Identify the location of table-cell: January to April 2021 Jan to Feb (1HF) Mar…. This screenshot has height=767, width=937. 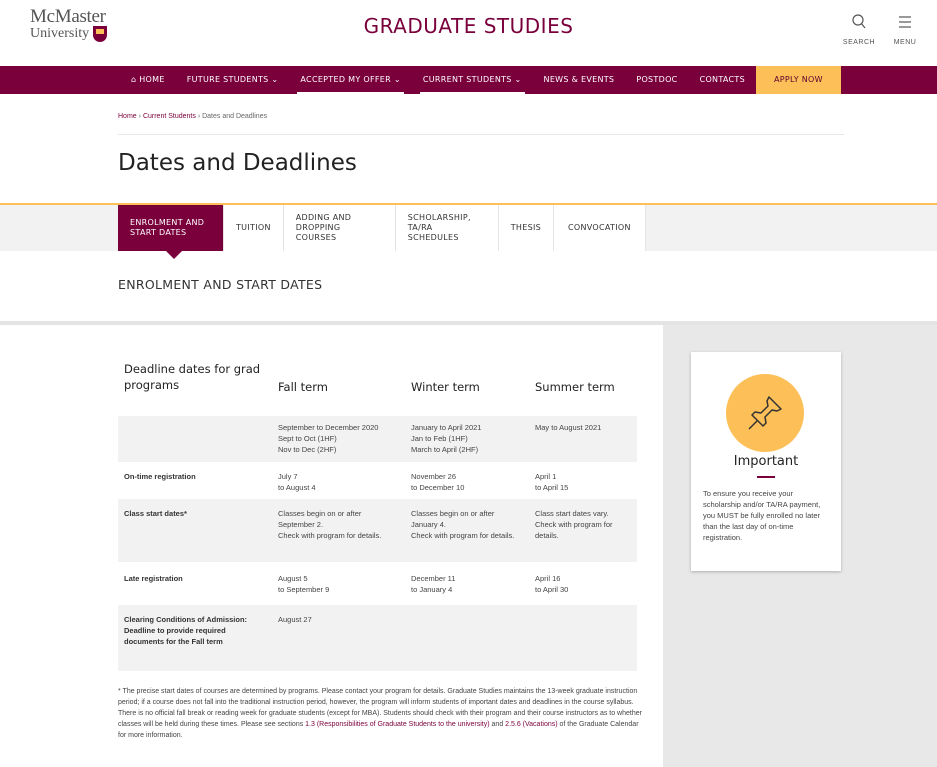
(467, 439).